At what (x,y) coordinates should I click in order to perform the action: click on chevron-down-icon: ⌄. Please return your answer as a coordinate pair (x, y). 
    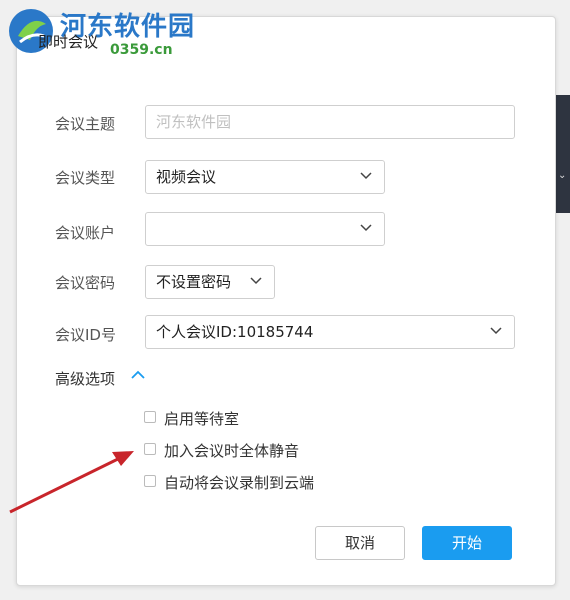
    Looking at the image, I should click on (562, 175).